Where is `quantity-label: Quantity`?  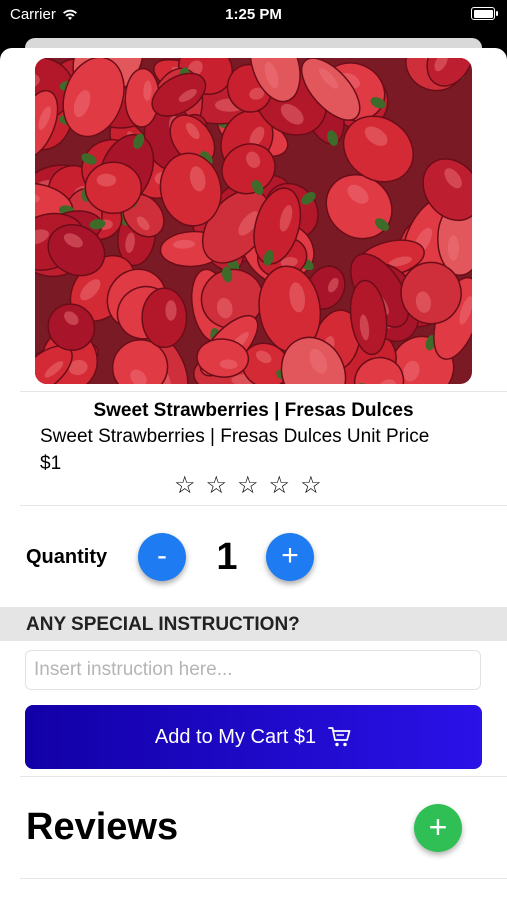
quantity-label: Quantity is located at coordinates (67, 557).